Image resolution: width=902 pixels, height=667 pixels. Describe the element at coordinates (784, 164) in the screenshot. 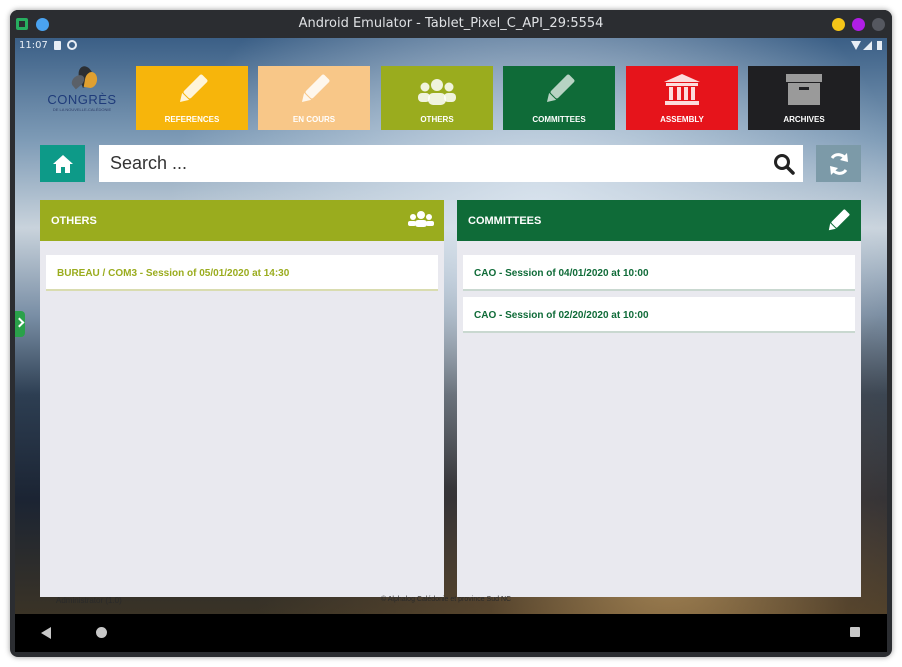

I see `search-icon` at that location.